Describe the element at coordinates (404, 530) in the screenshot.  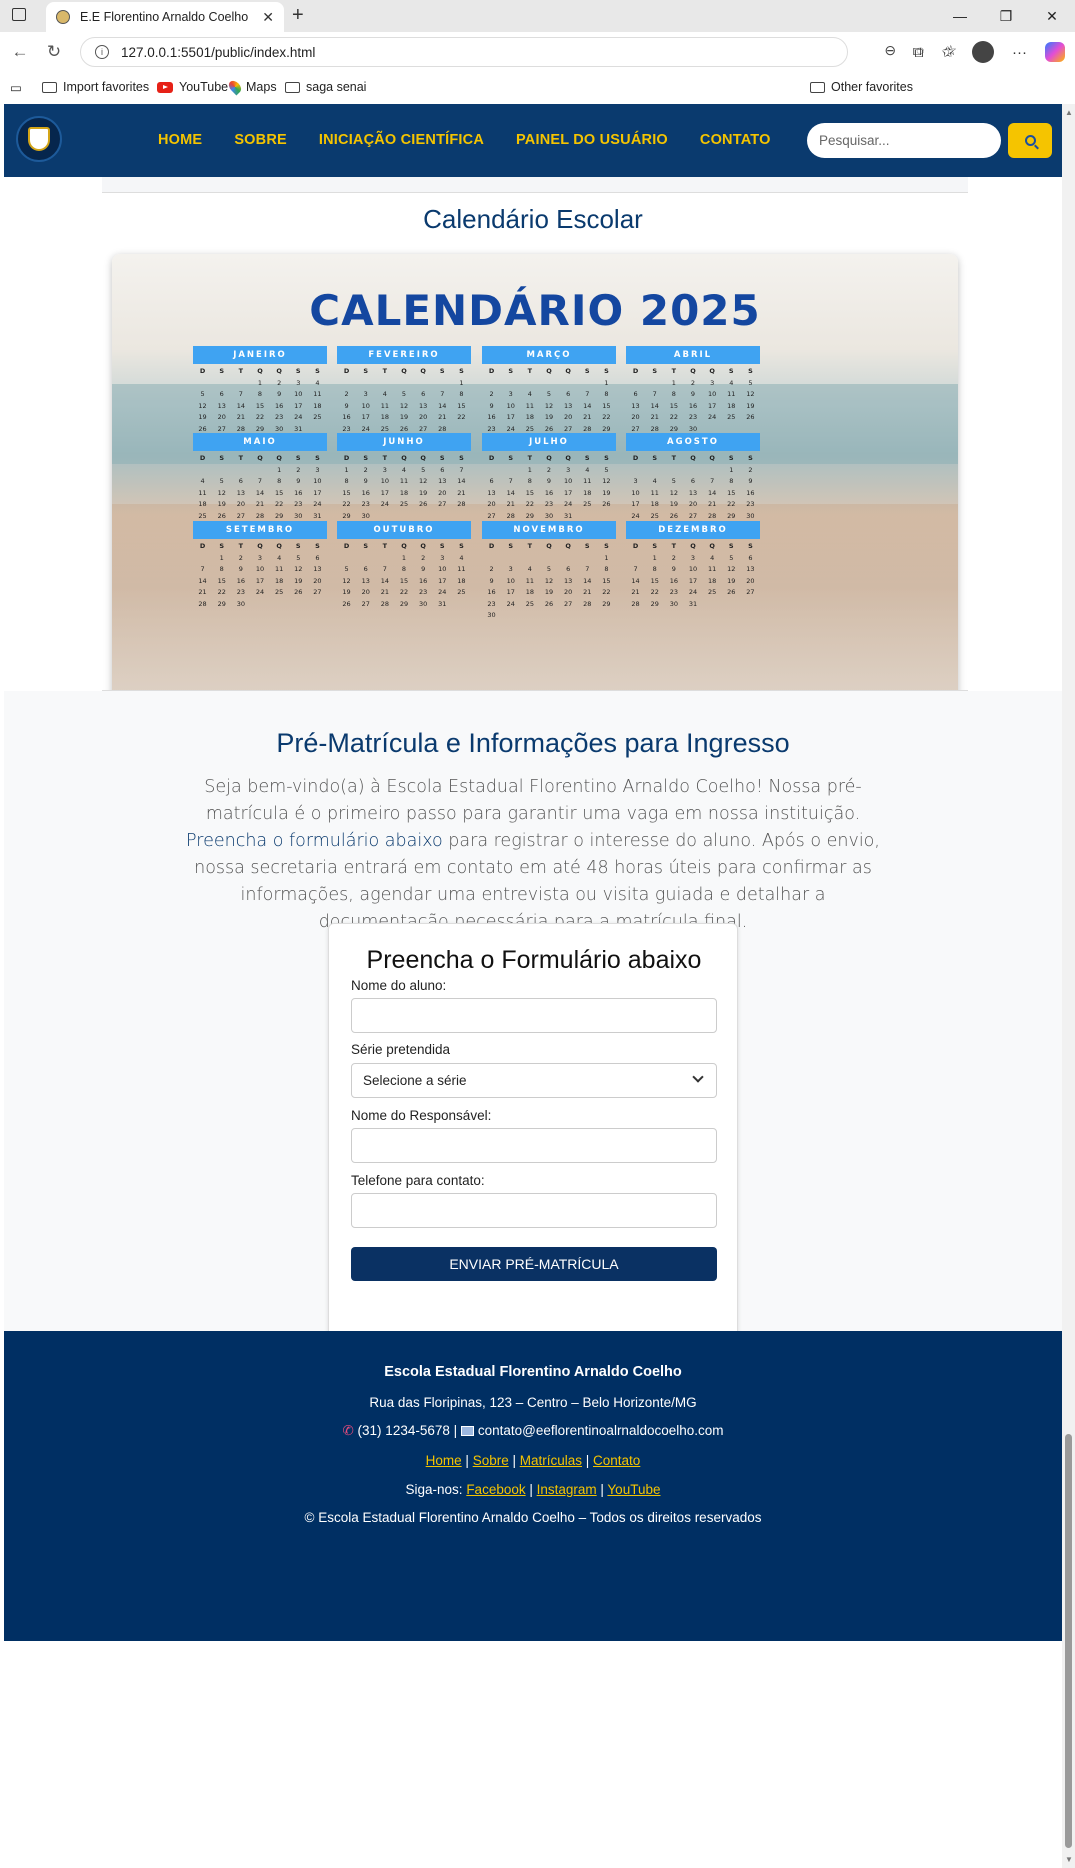
I see `month-name: OUTUBRO` at that location.